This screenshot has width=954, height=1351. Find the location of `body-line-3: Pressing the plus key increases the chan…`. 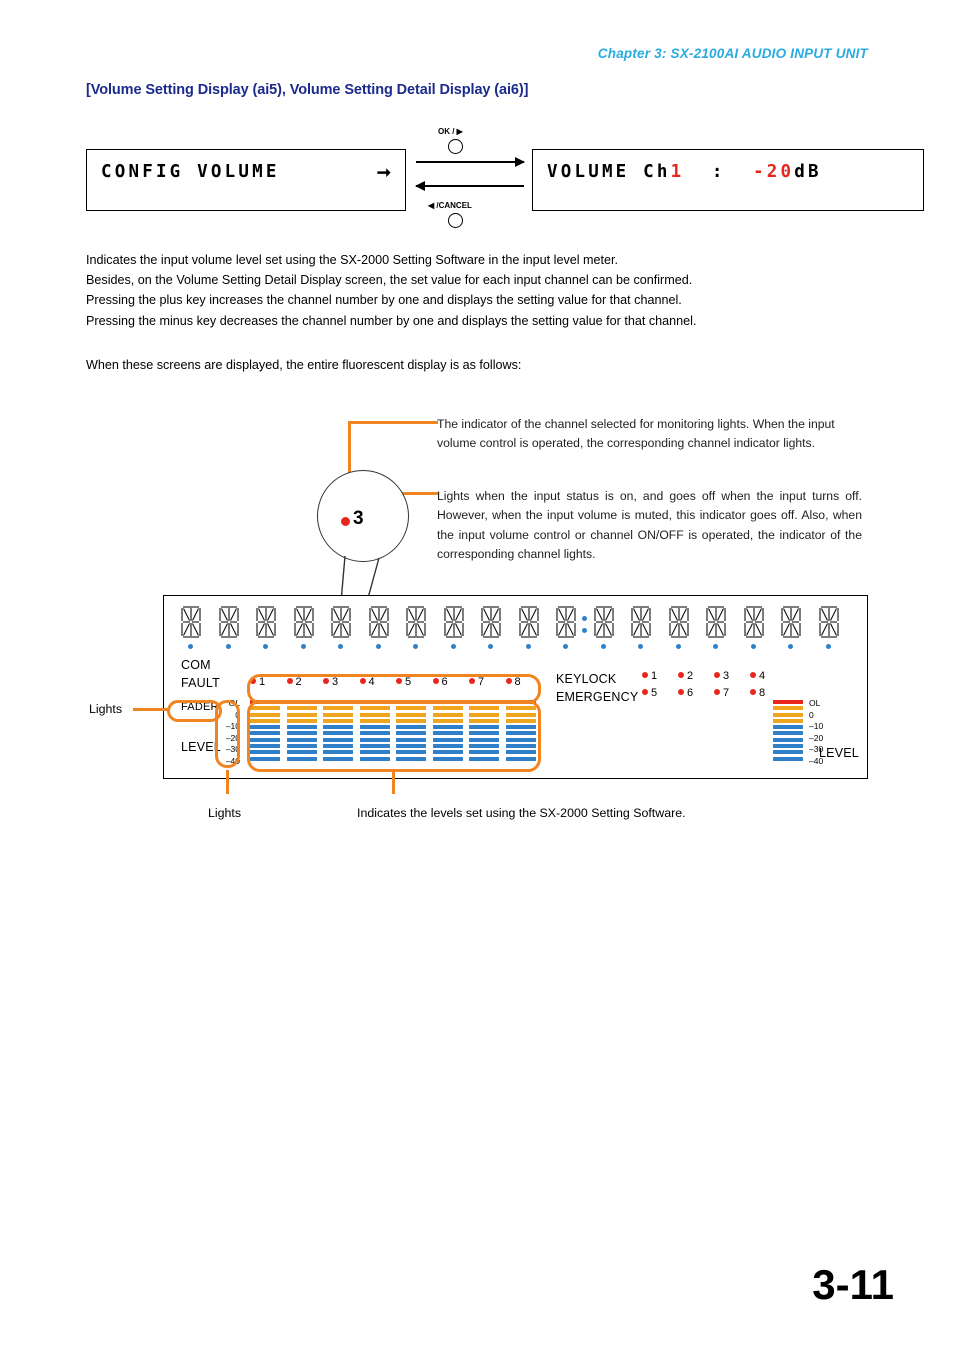

body-line-3: Pressing the plus key increases the chan… is located at coordinates (384, 300).